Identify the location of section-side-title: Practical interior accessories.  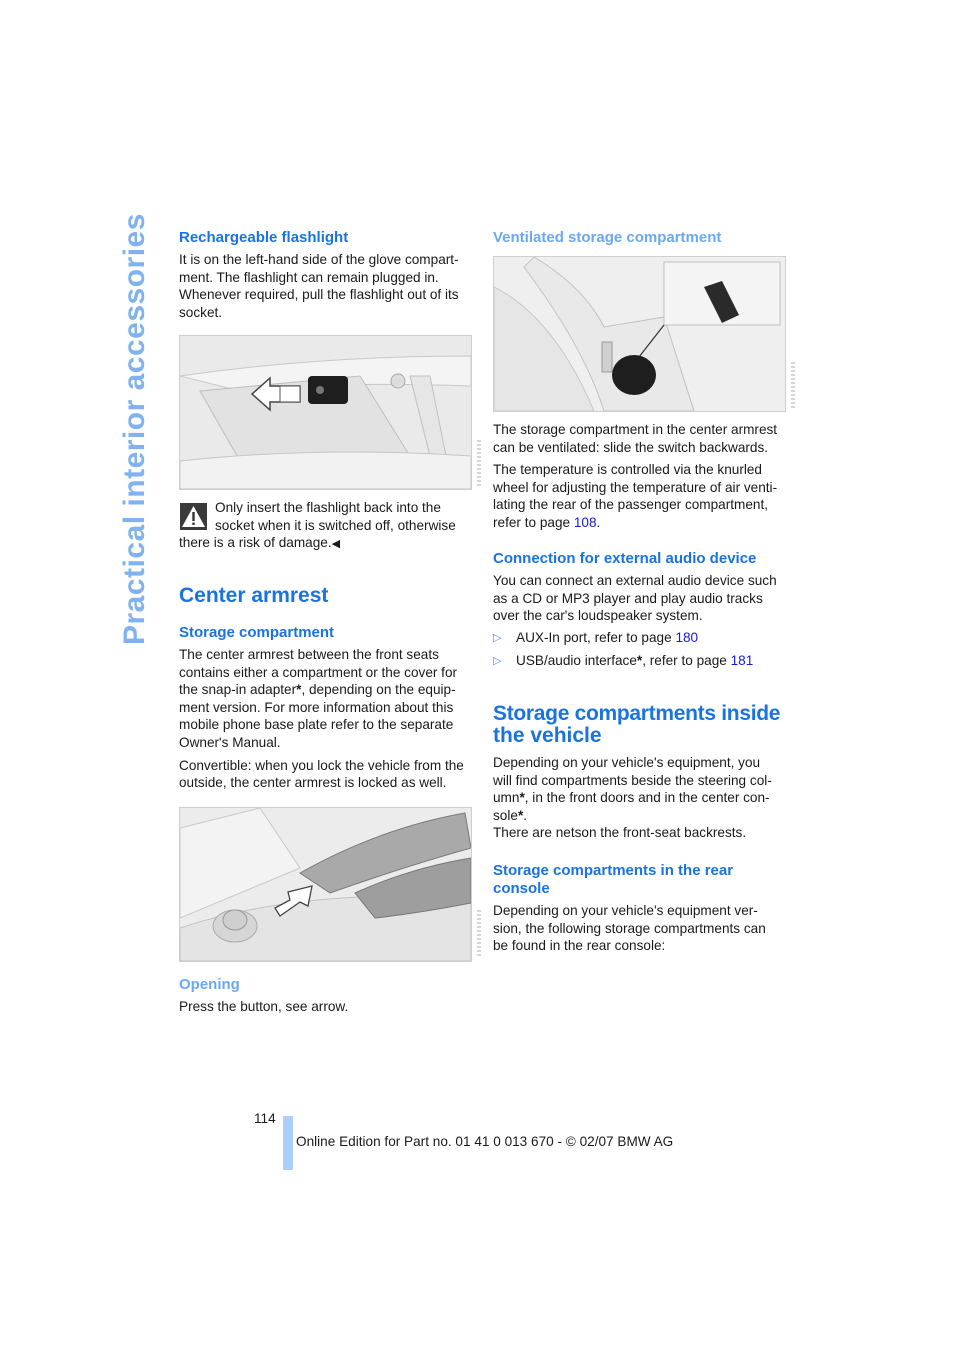
(134, 429).